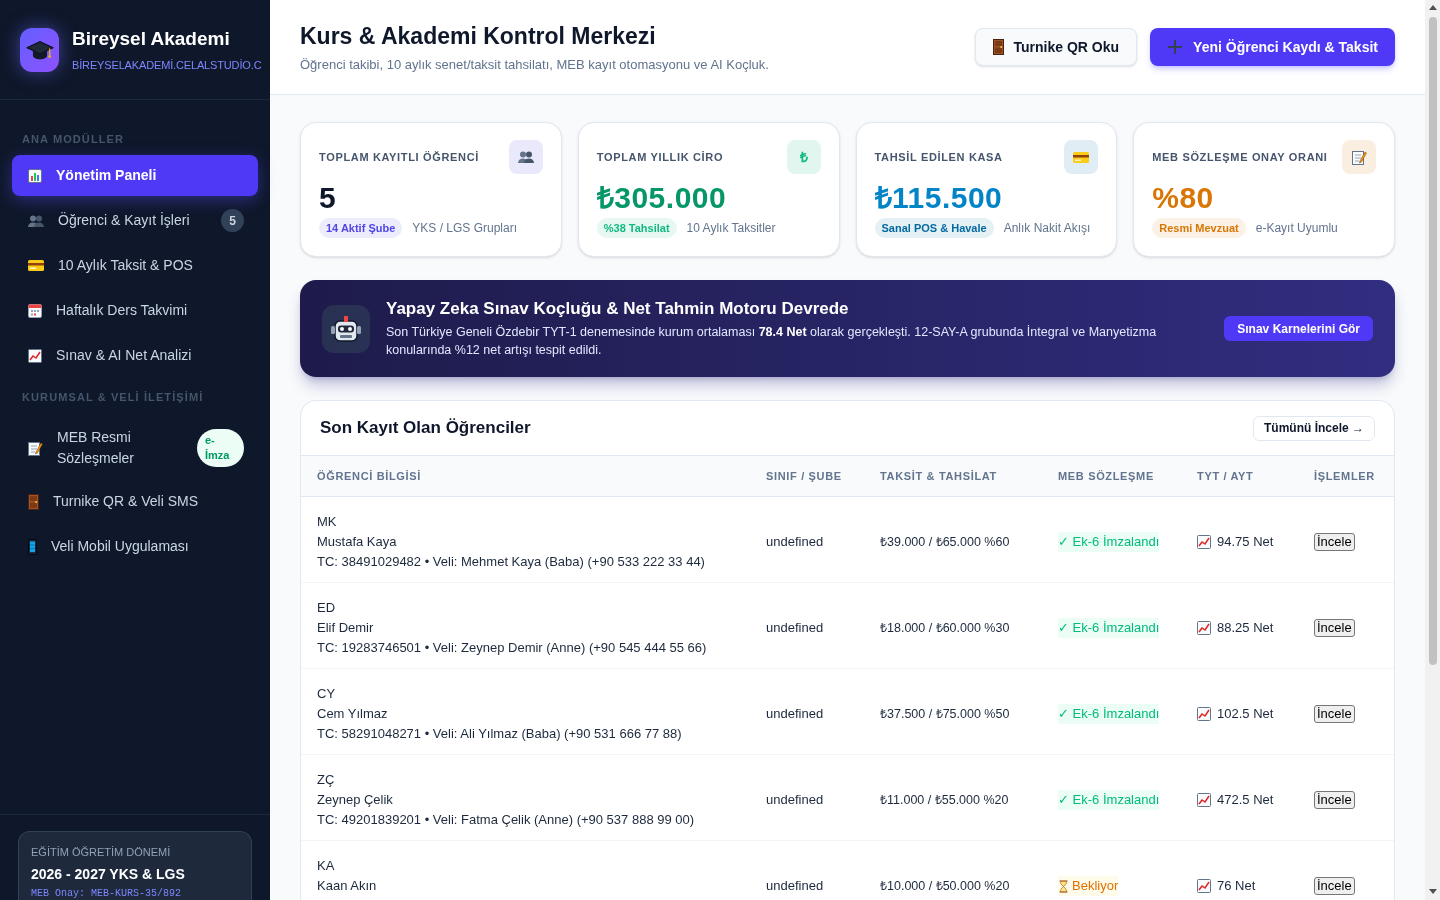 The height and width of the screenshot is (900, 1440). Describe the element at coordinates (1245, 628) in the screenshot. I see `net-score: 88.25 Net` at that location.